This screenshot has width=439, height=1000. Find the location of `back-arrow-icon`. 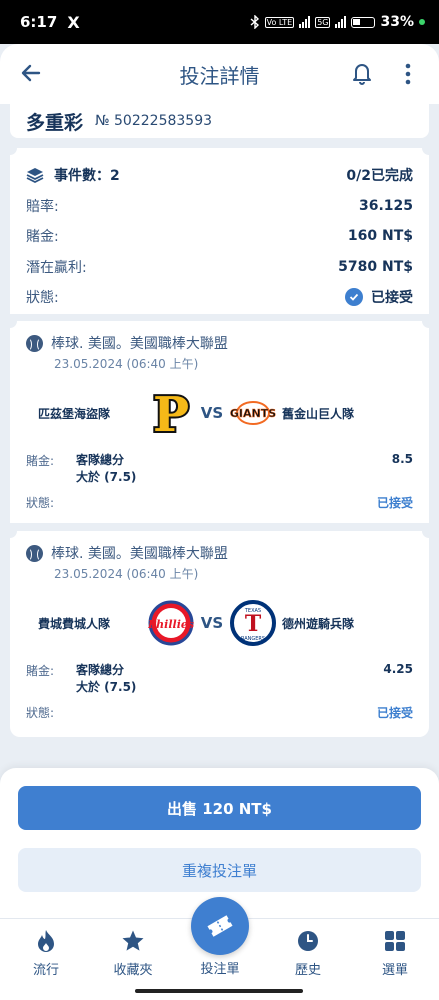

back-arrow-icon is located at coordinates (31, 73).